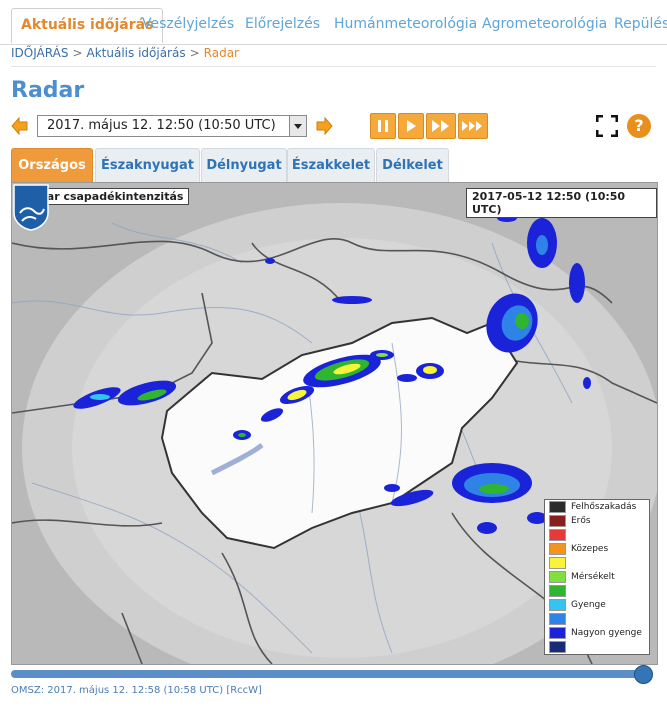 The width and height of the screenshot is (667, 710). Describe the element at coordinates (331, 674) in the screenshot. I see `timeline-slider` at that location.